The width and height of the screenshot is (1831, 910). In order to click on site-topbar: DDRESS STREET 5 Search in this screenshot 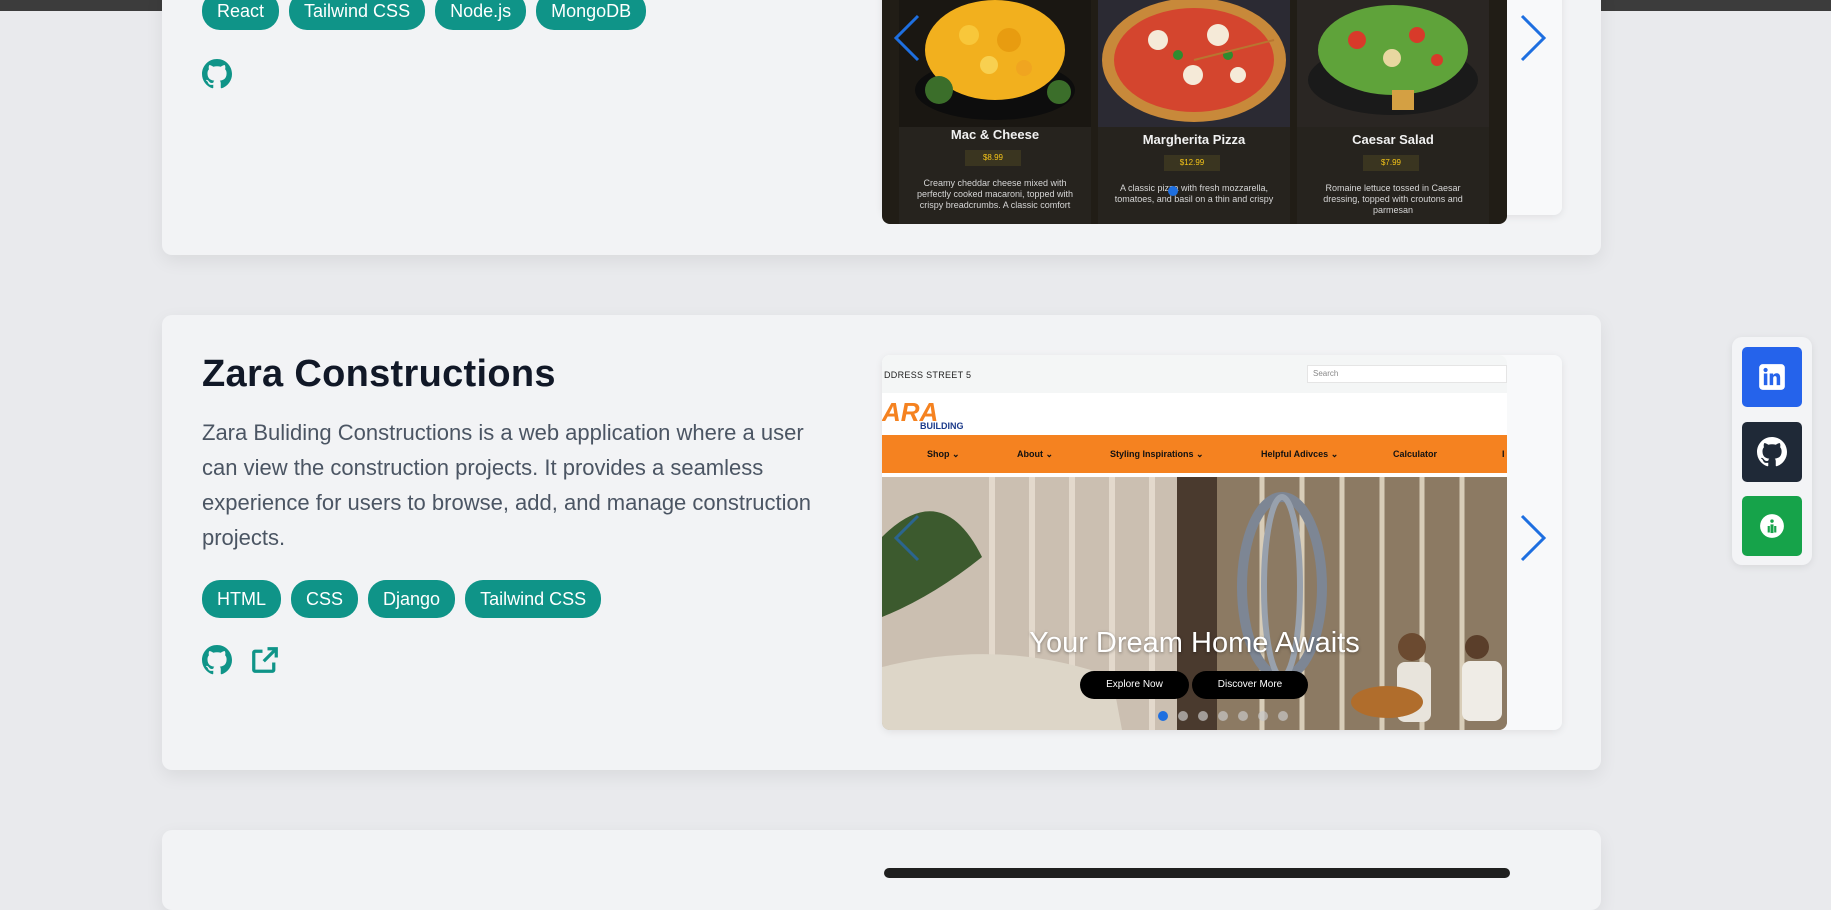, I will do `click(1194, 374)`.